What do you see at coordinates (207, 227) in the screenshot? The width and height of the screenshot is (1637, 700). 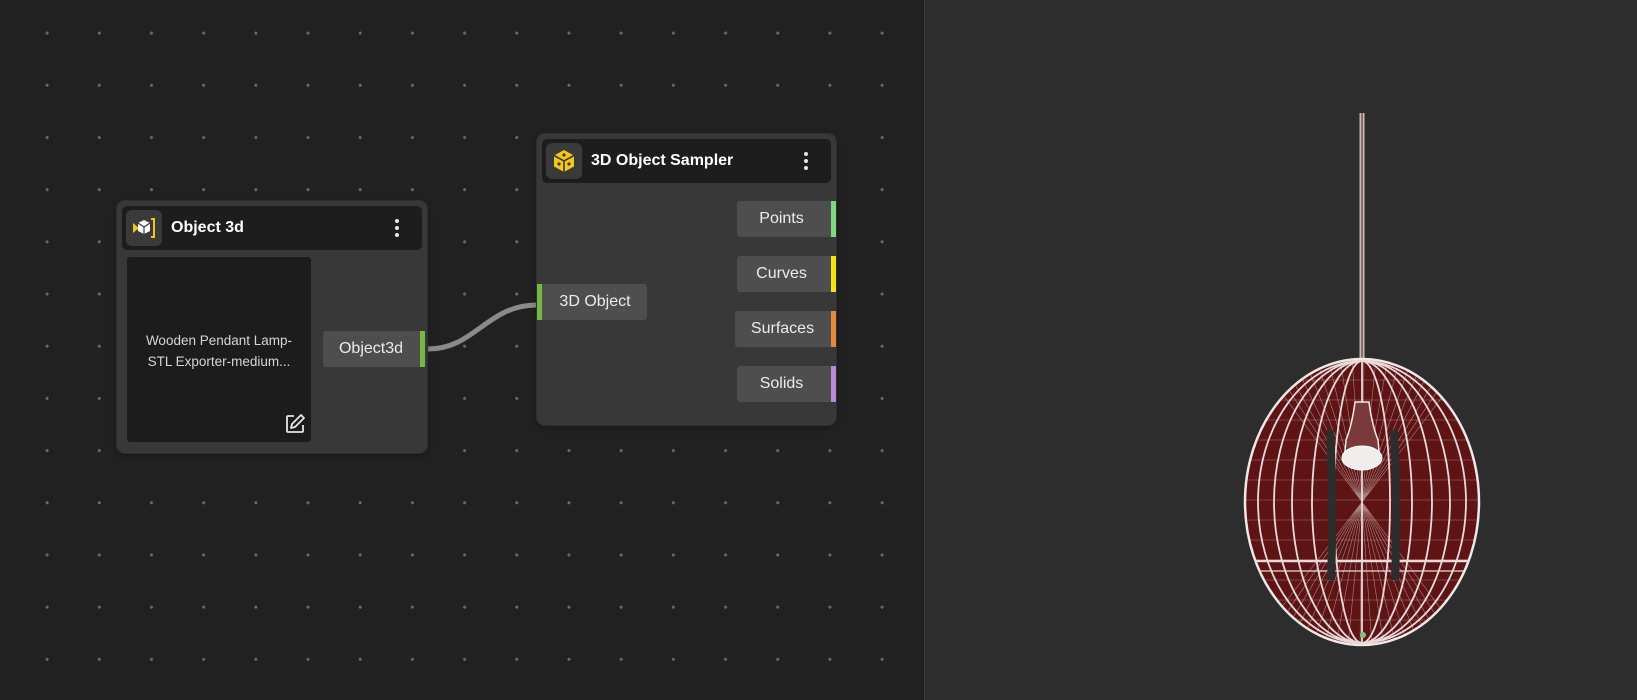 I see `object3d-node-title: Object 3d` at bounding box center [207, 227].